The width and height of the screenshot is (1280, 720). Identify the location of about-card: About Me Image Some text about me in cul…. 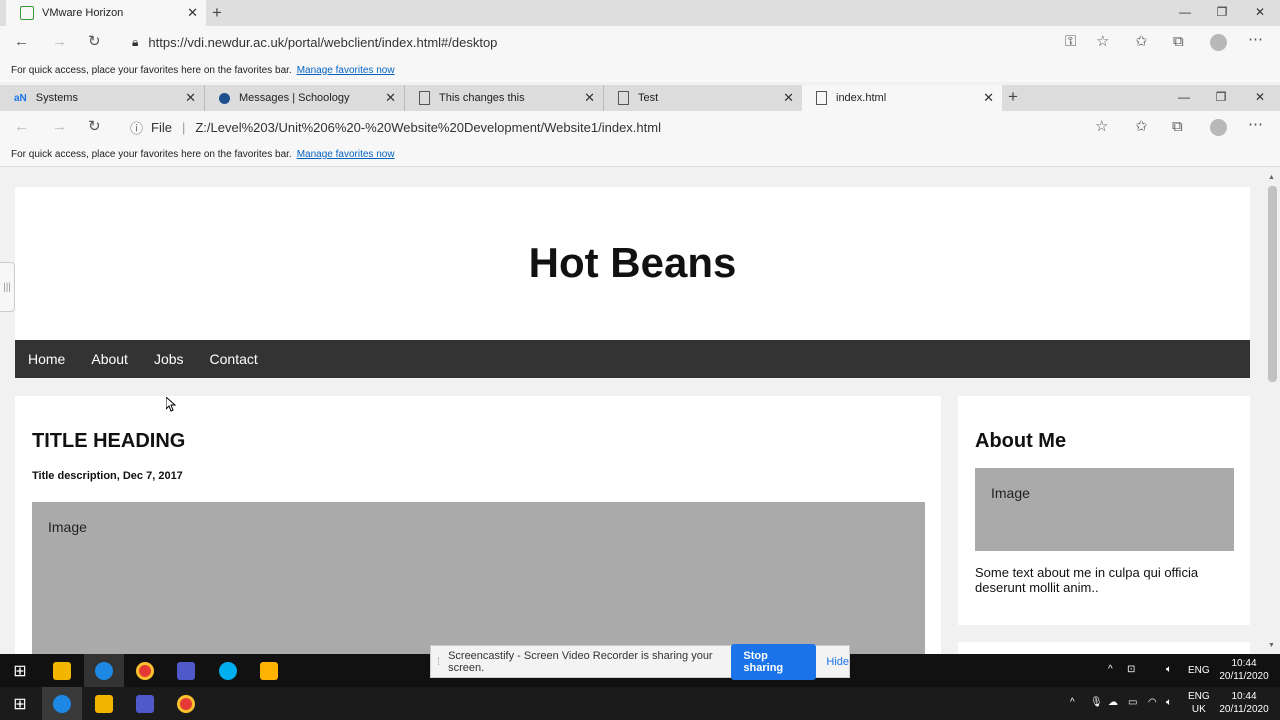
(1104, 510).